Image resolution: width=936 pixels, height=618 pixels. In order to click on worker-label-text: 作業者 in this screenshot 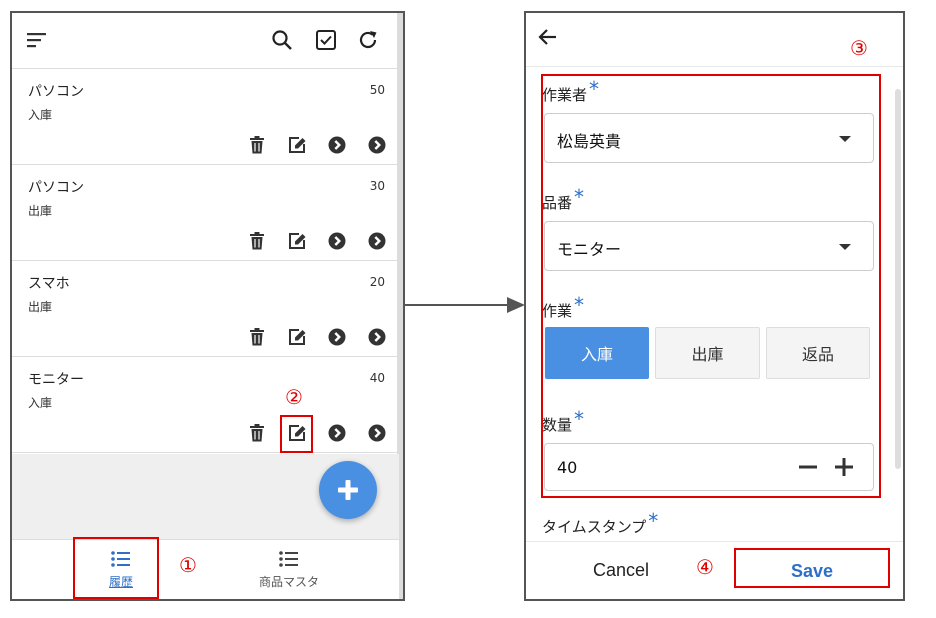, I will do `click(565, 95)`.